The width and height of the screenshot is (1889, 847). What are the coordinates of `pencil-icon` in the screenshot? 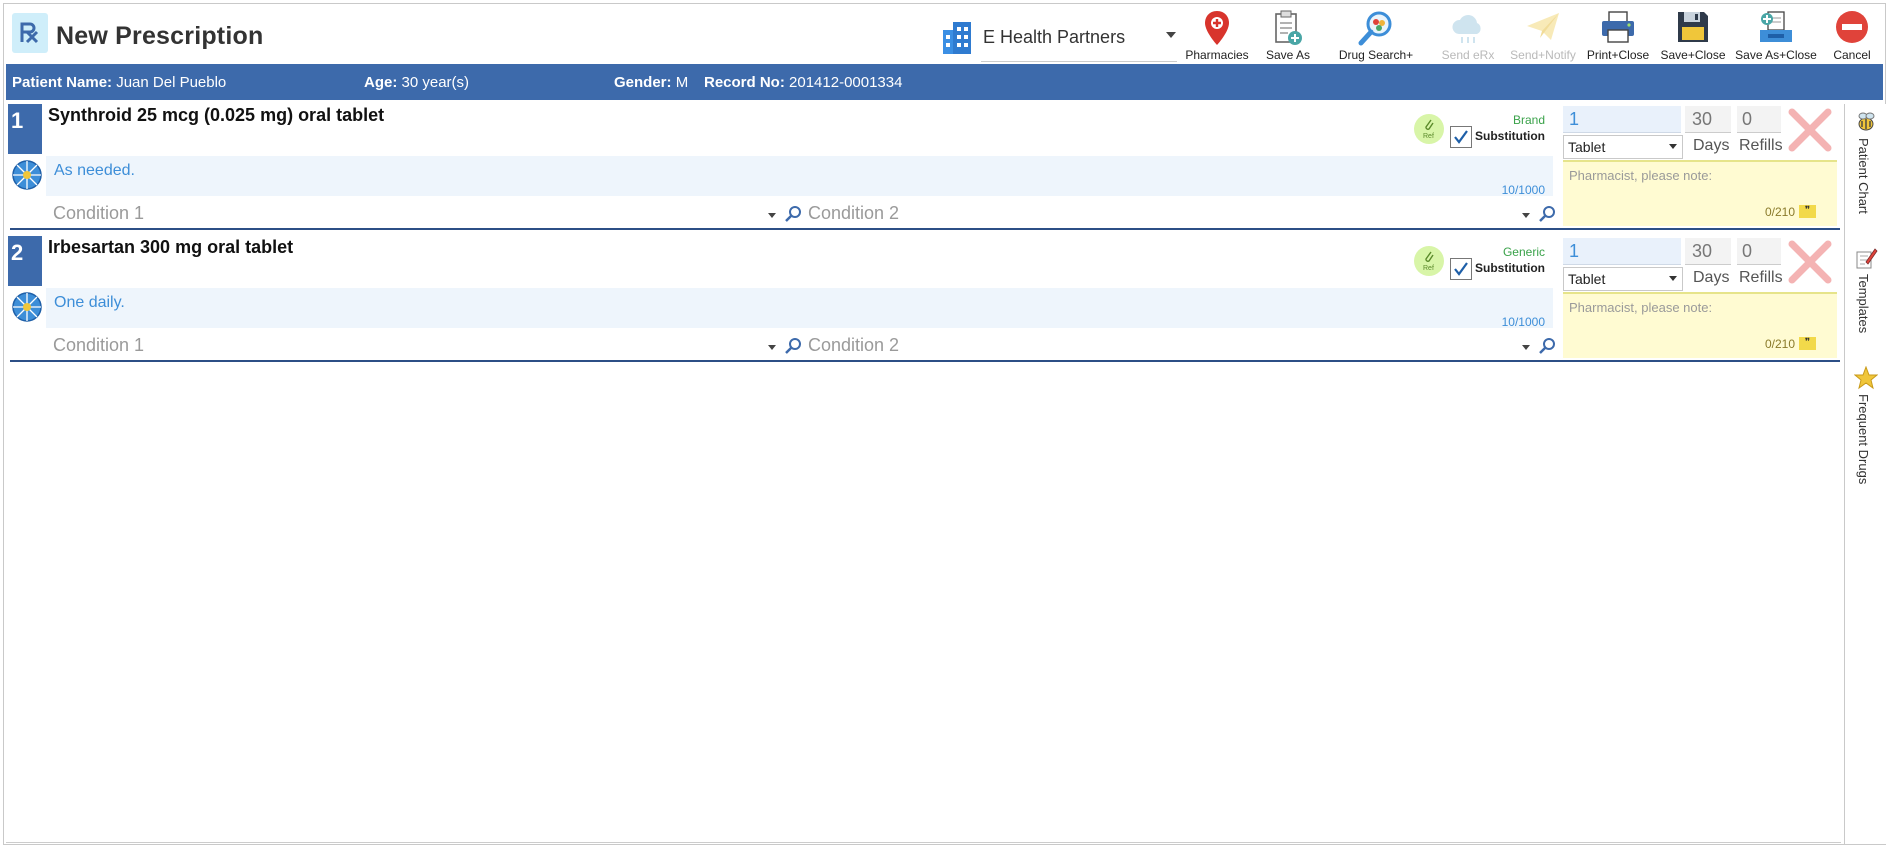 It's located at (1867, 258).